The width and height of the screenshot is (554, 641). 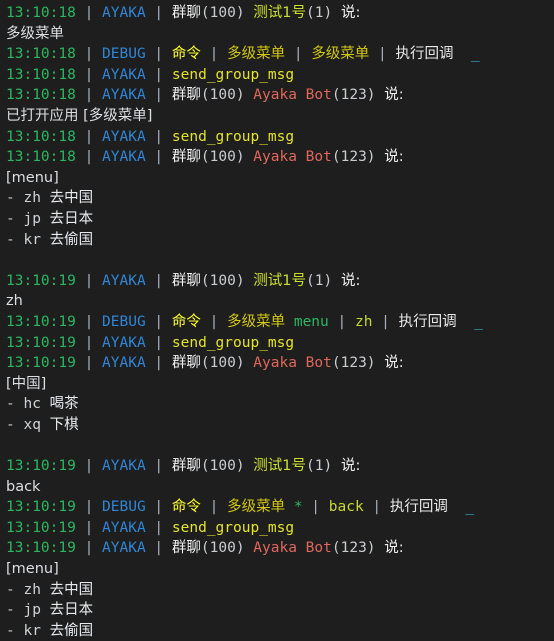 I want to click on log-line-body: 多级菜单, so click(x=280, y=34).